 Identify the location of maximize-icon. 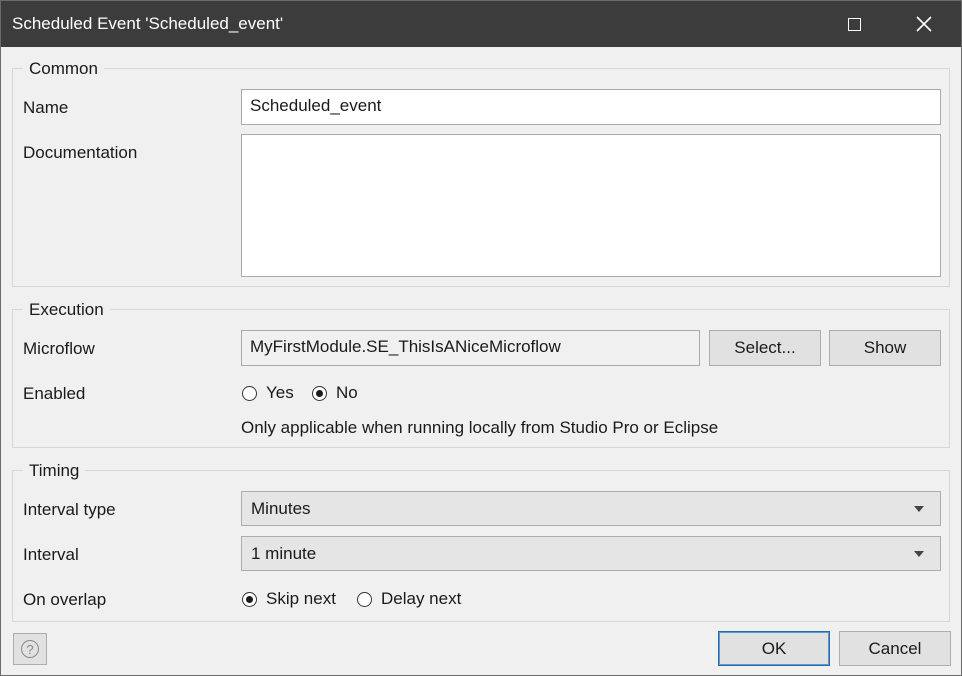
(854, 24).